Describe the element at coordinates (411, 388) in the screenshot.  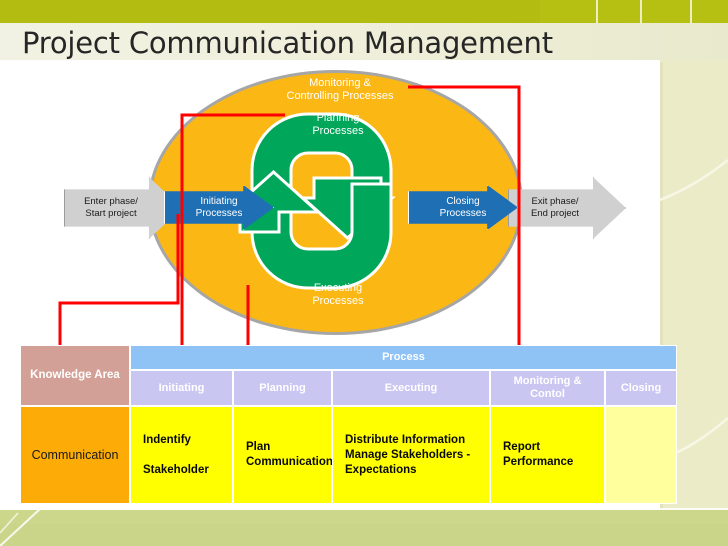
I see `header-executing: Executing` at that location.